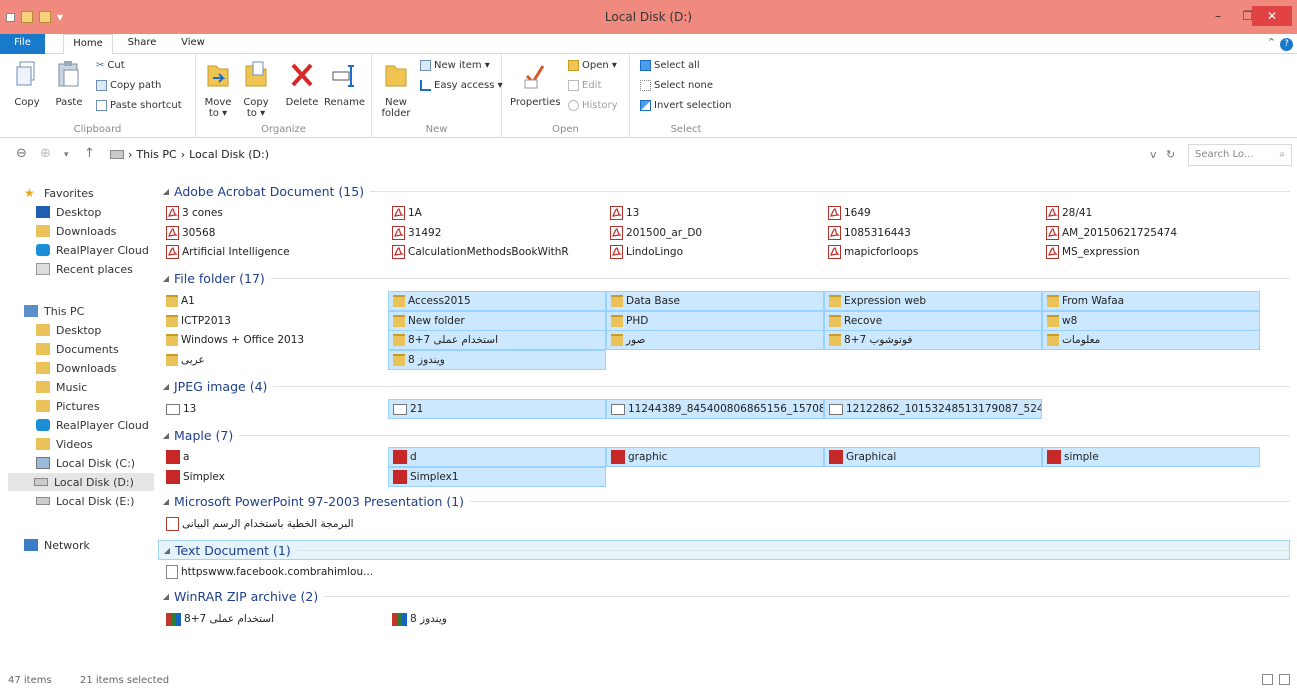  Describe the element at coordinates (69, 84) in the screenshot. I see `paste-button: Paste` at that location.